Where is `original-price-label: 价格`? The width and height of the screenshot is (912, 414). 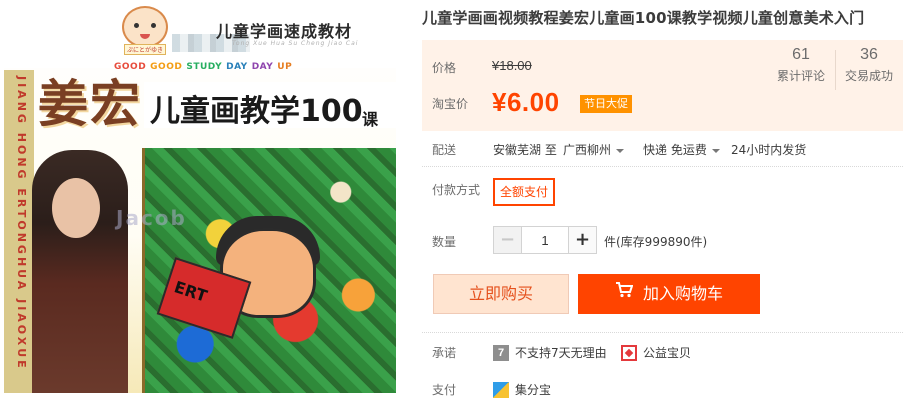
original-price-label: 价格 is located at coordinates (444, 68).